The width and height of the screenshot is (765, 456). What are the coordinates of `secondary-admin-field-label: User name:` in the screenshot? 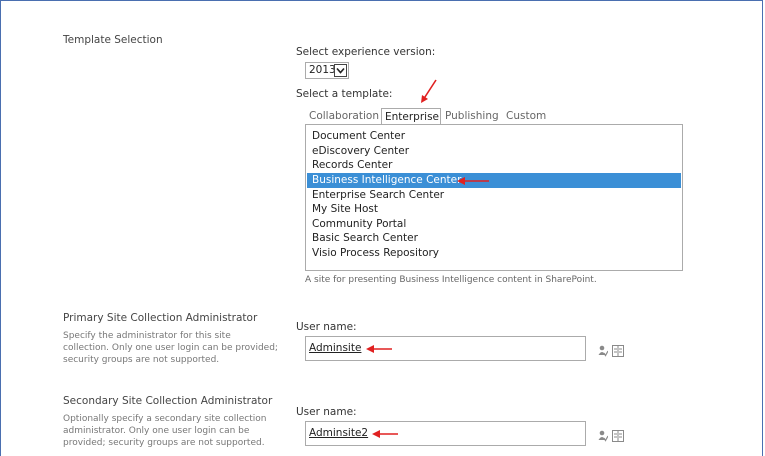 It's located at (326, 412).